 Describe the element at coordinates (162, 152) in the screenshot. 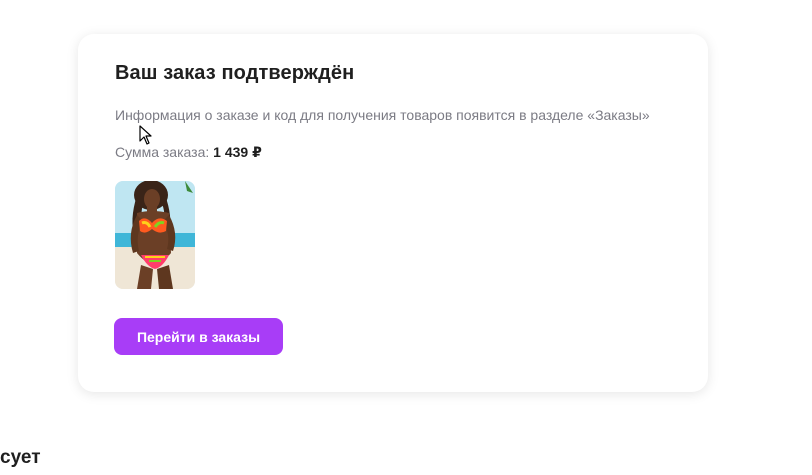

I see `order-sum-label: Сумма заказа:` at that location.